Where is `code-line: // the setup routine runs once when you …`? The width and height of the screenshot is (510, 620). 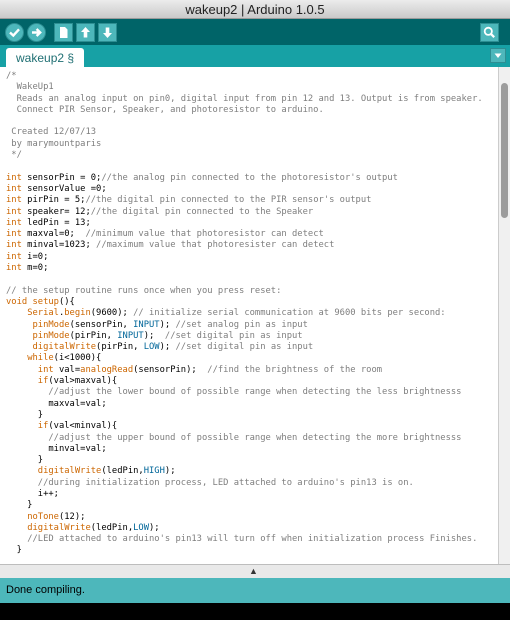
code-line: // the setup routine runs once when you … is located at coordinates (244, 291).